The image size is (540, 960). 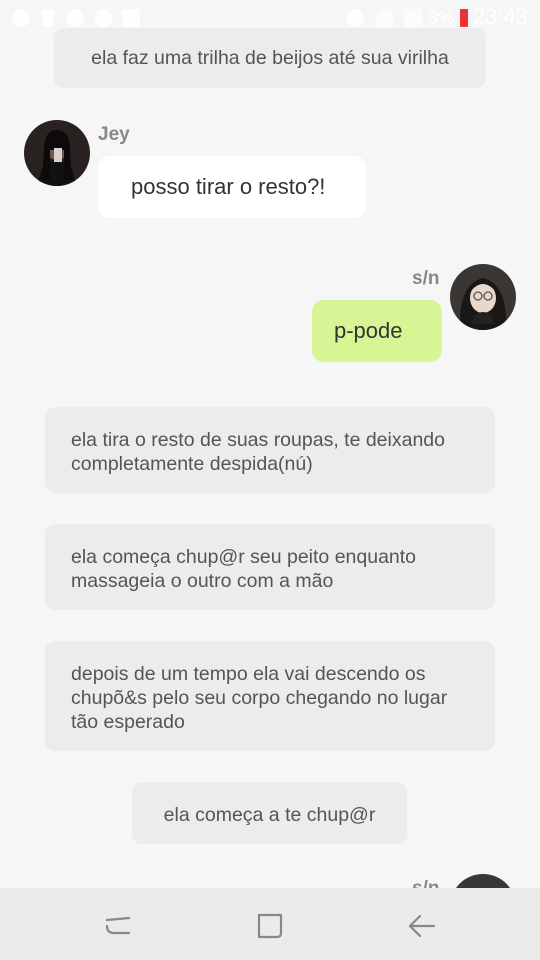 What do you see at coordinates (413, 18) in the screenshot?
I see `signal-icon` at bounding box center [413, 18].